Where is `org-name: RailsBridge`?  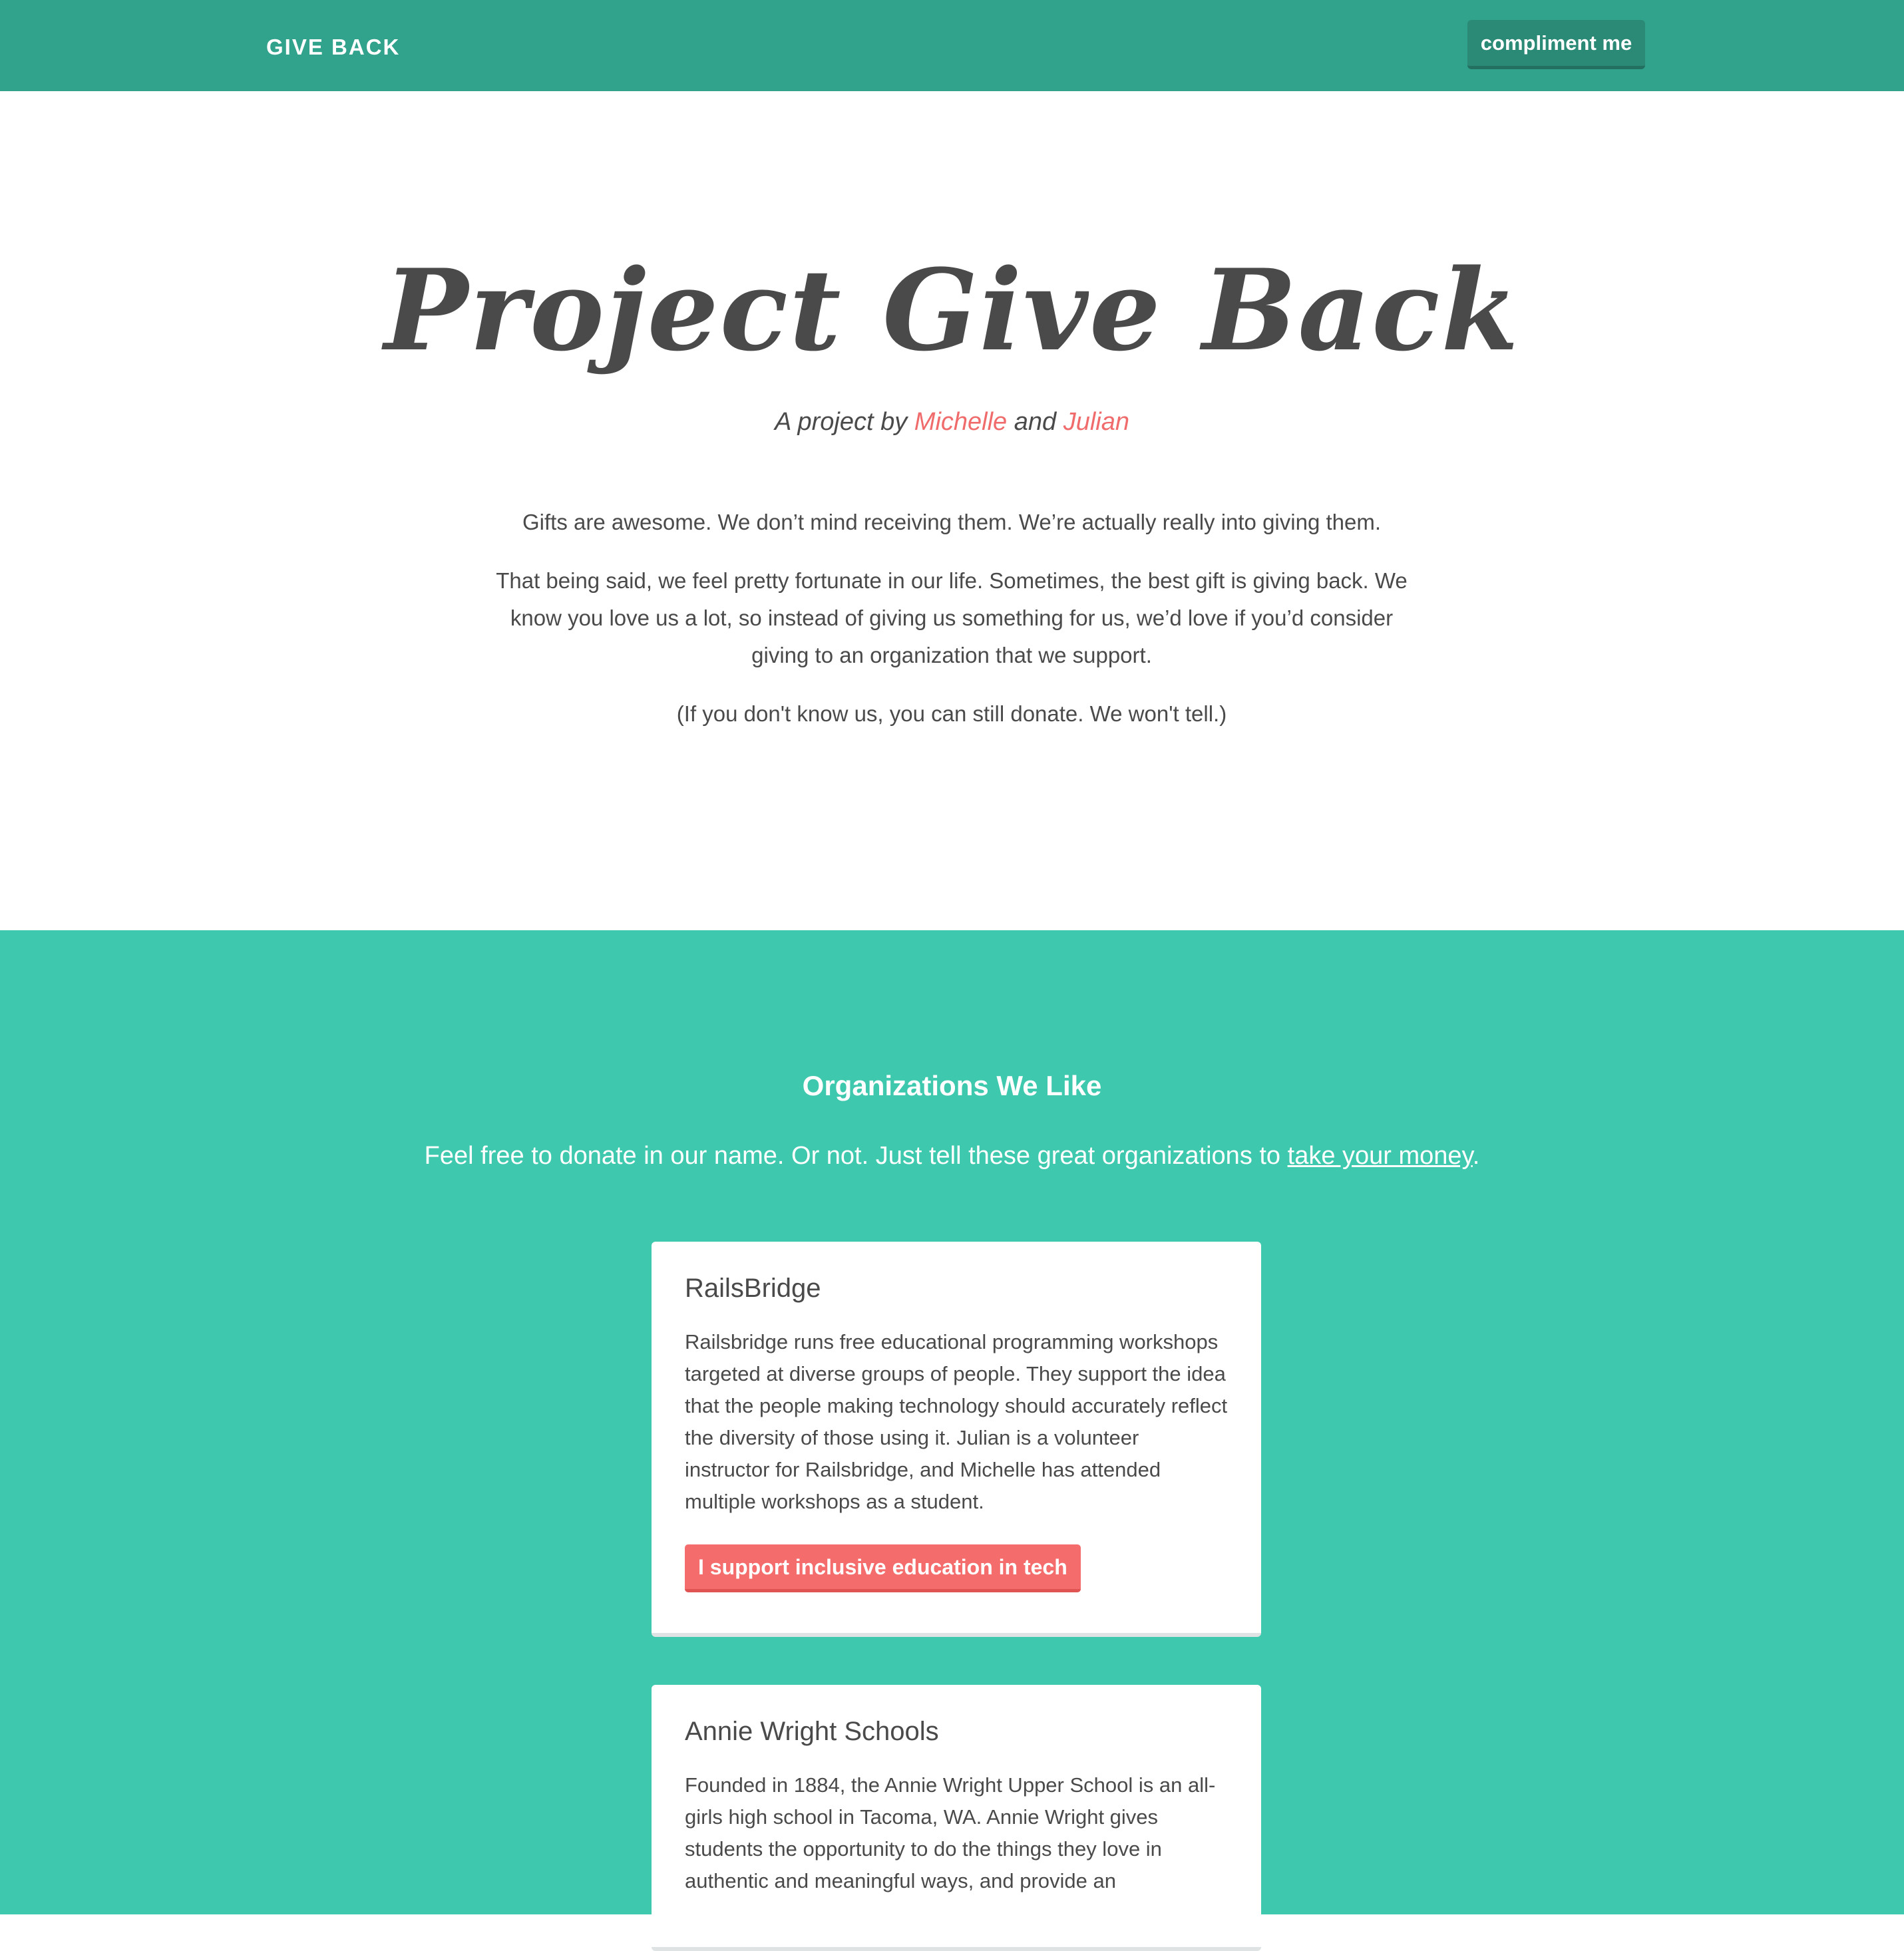
org-name: RailsBridge is located at coordinates (753, 1288).